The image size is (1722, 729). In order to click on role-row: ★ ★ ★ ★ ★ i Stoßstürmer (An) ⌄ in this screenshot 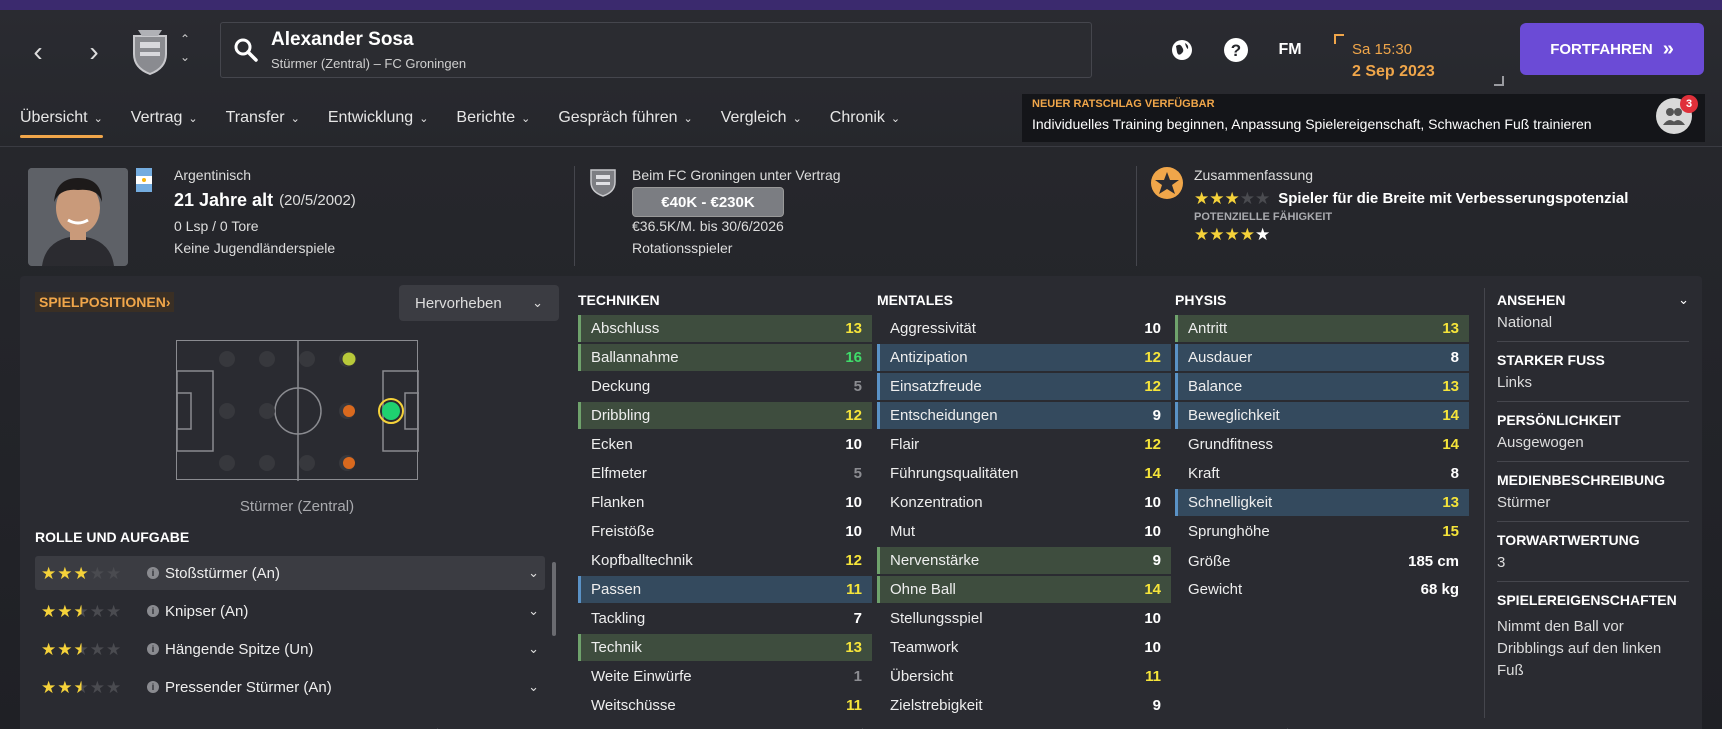, I will do `click(290, 573)`.